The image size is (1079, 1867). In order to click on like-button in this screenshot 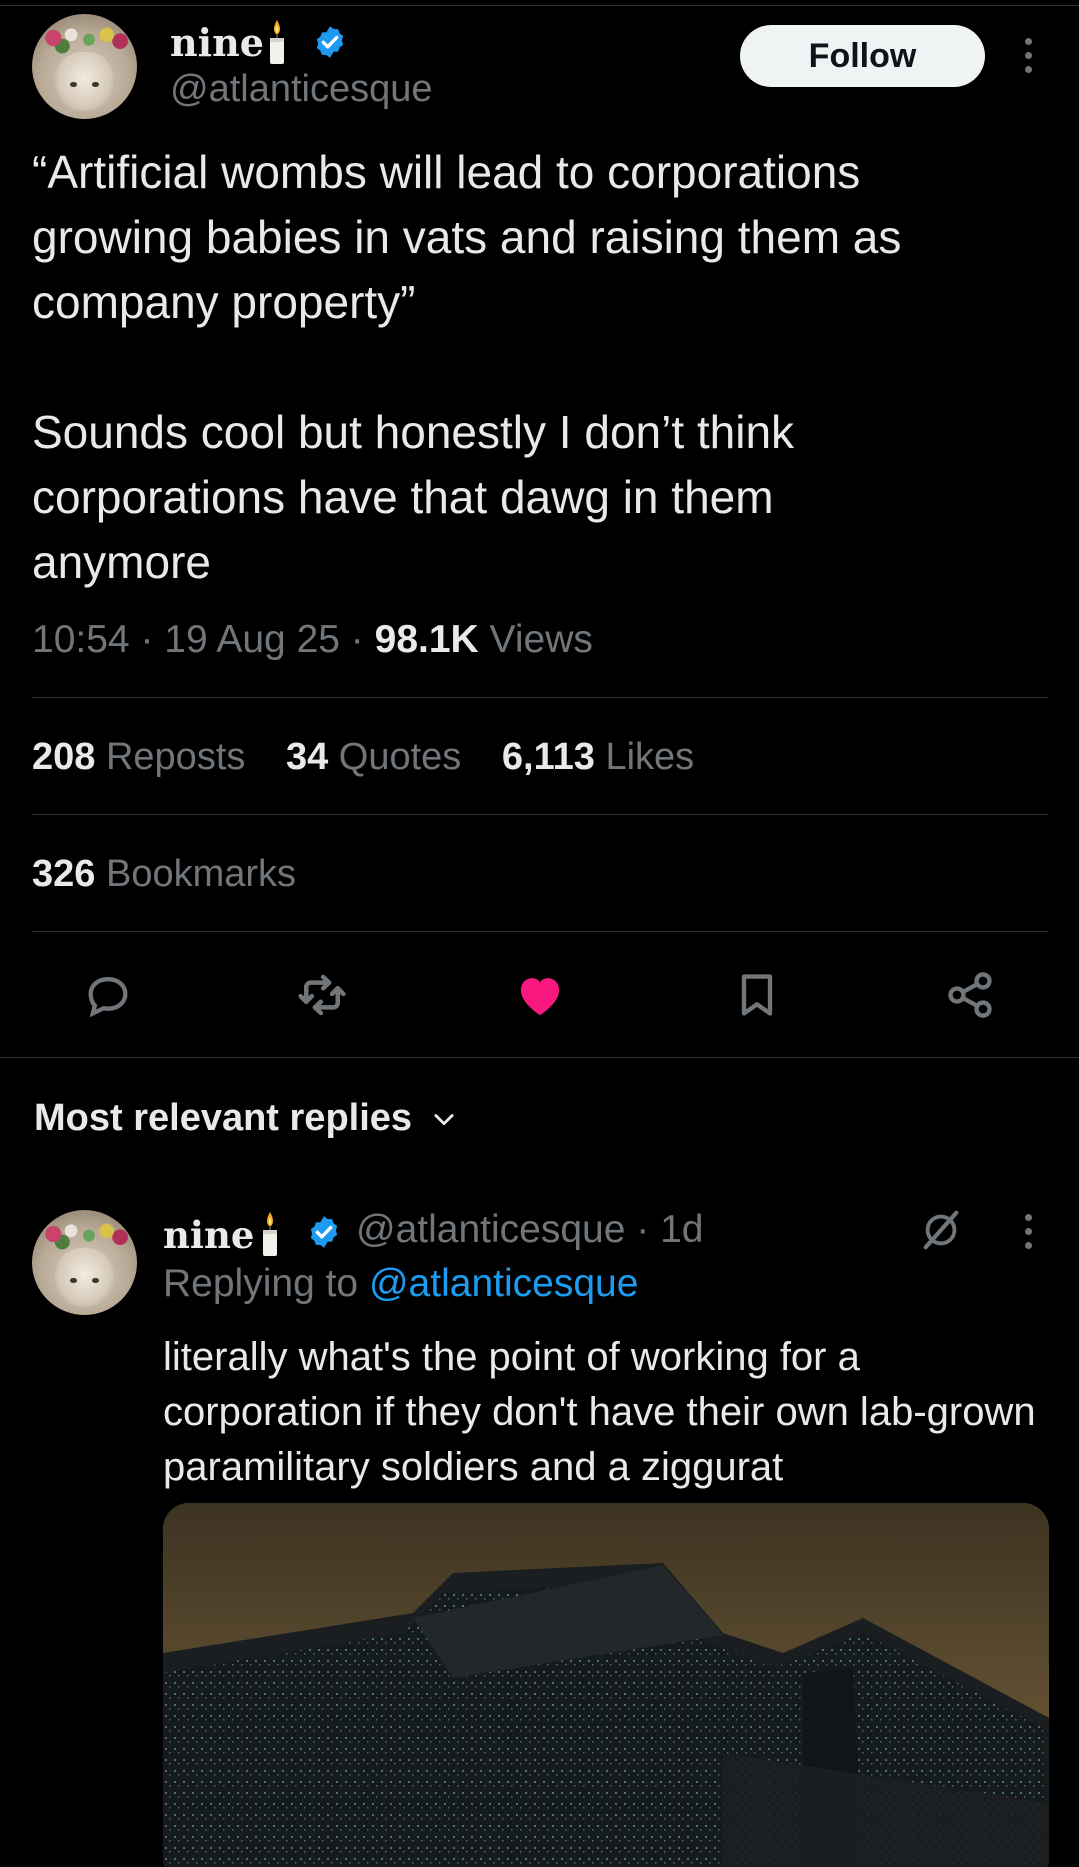, I will do `click(540, 995)`.